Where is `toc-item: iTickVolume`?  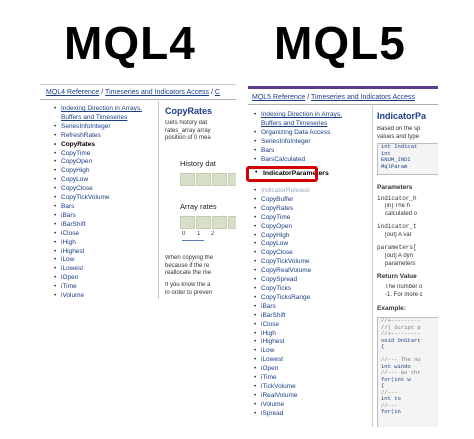
toc-item: iTickVolume is located at coordinates (281, 387).